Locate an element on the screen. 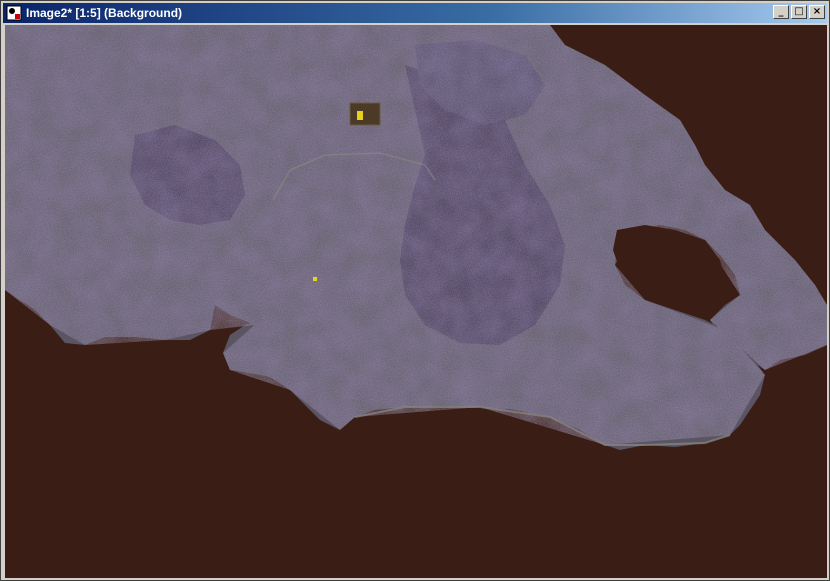 Image resolution: width=830 pixels, height=581 pixels. window-title: Image2* [1:5] (Background) is located at coordinates (104, 13).